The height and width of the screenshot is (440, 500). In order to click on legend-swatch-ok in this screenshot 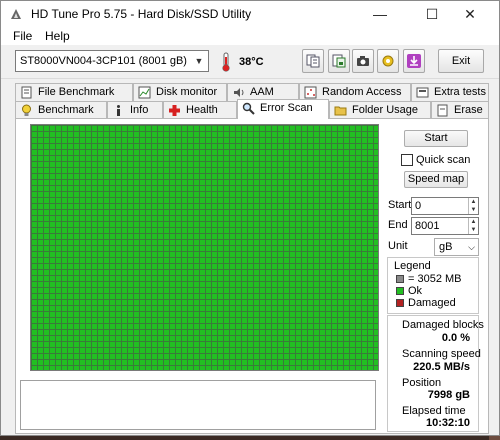, I will do `click(400, 291)`.